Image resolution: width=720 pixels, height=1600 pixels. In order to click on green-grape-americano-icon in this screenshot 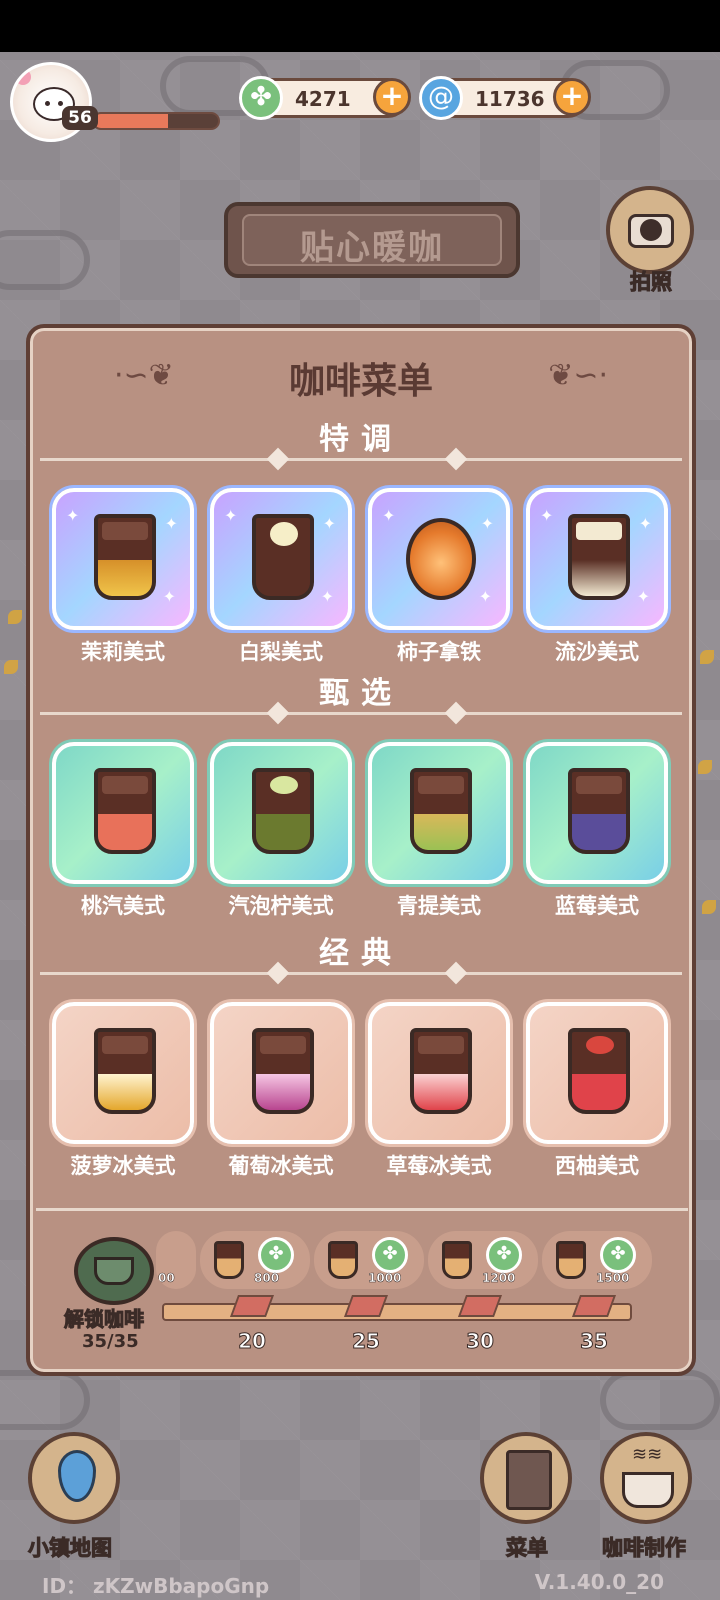, I will do `click(441, 811)`.